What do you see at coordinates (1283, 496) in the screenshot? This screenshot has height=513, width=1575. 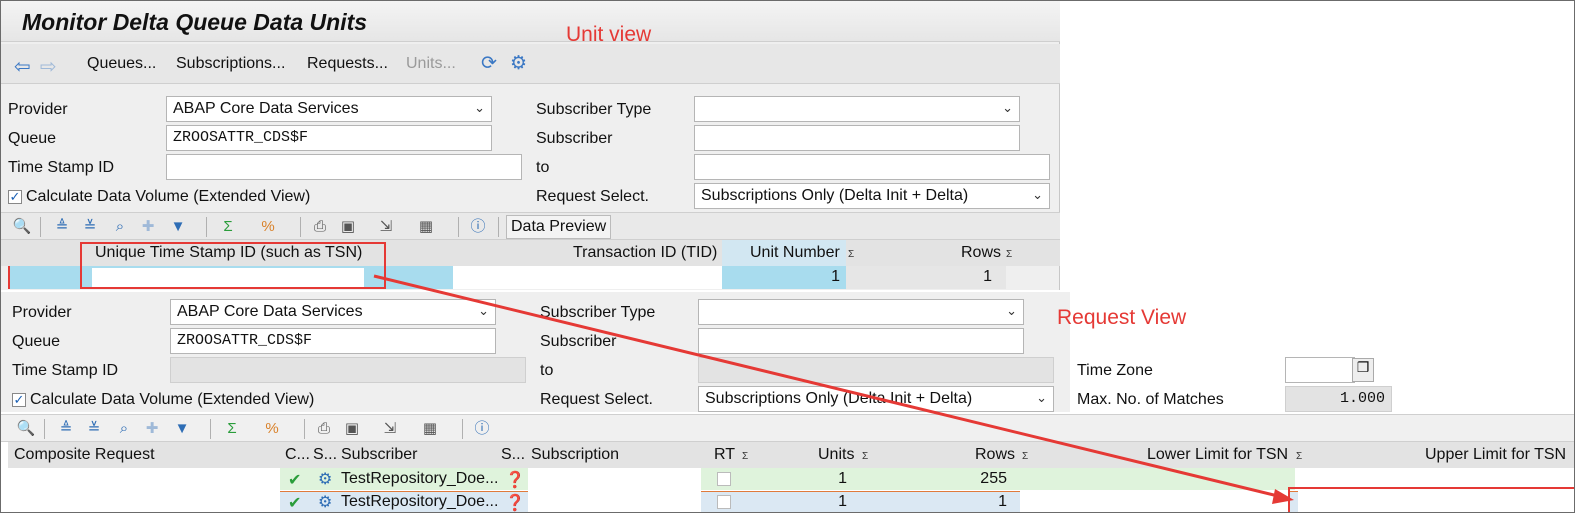 I see `arrow-head` at bounding box center [1283, 496].